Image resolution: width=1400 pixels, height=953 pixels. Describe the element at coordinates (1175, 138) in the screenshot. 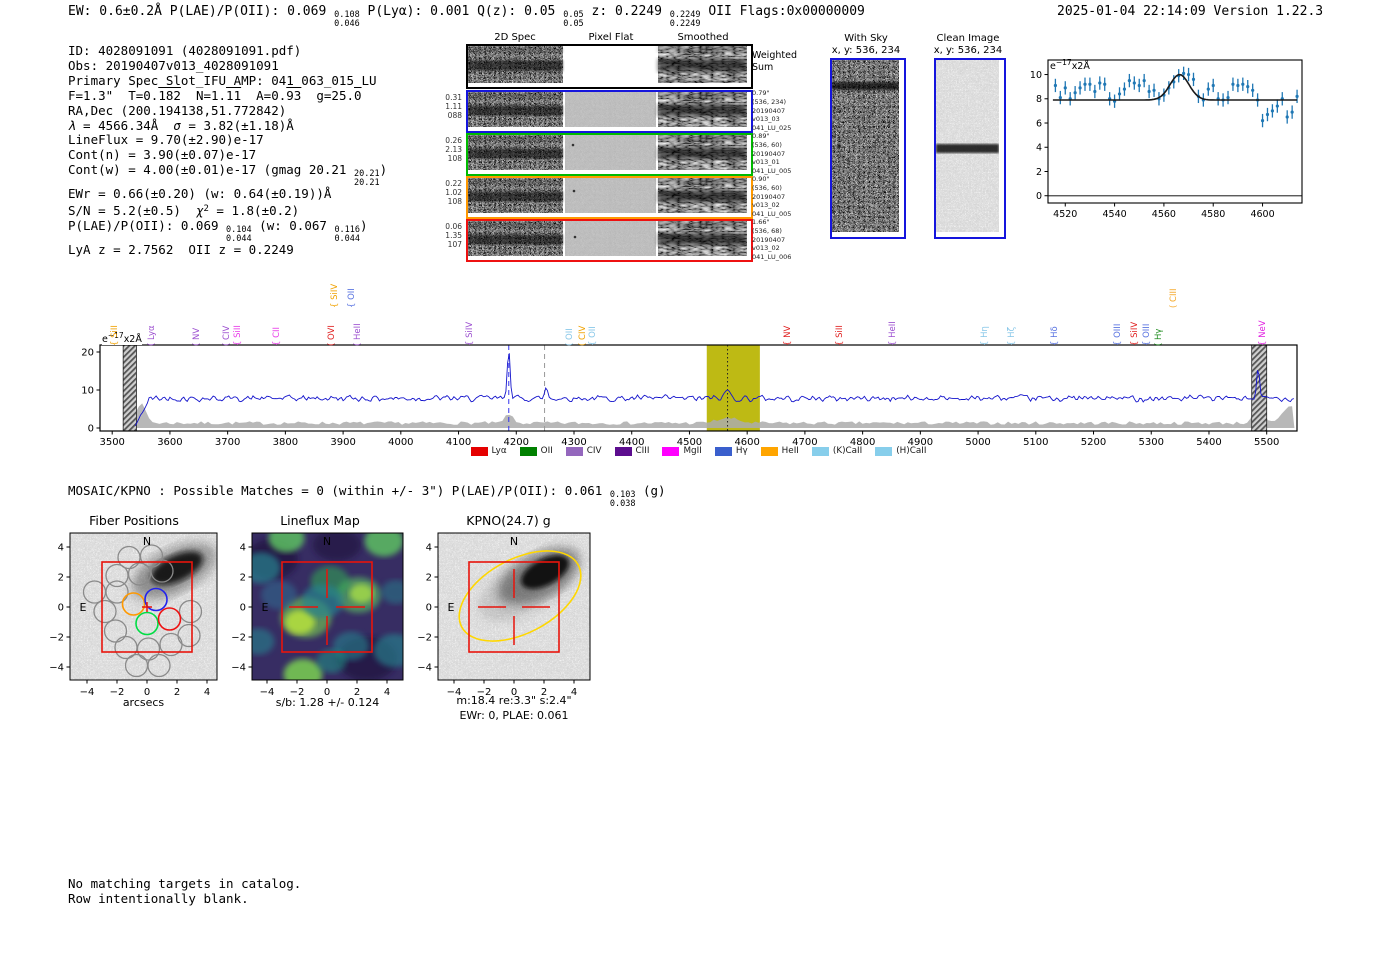

I see `line-fit-plot: 4520 4540 4560 4580 4600 0 2 4 6 8 10` at that location.